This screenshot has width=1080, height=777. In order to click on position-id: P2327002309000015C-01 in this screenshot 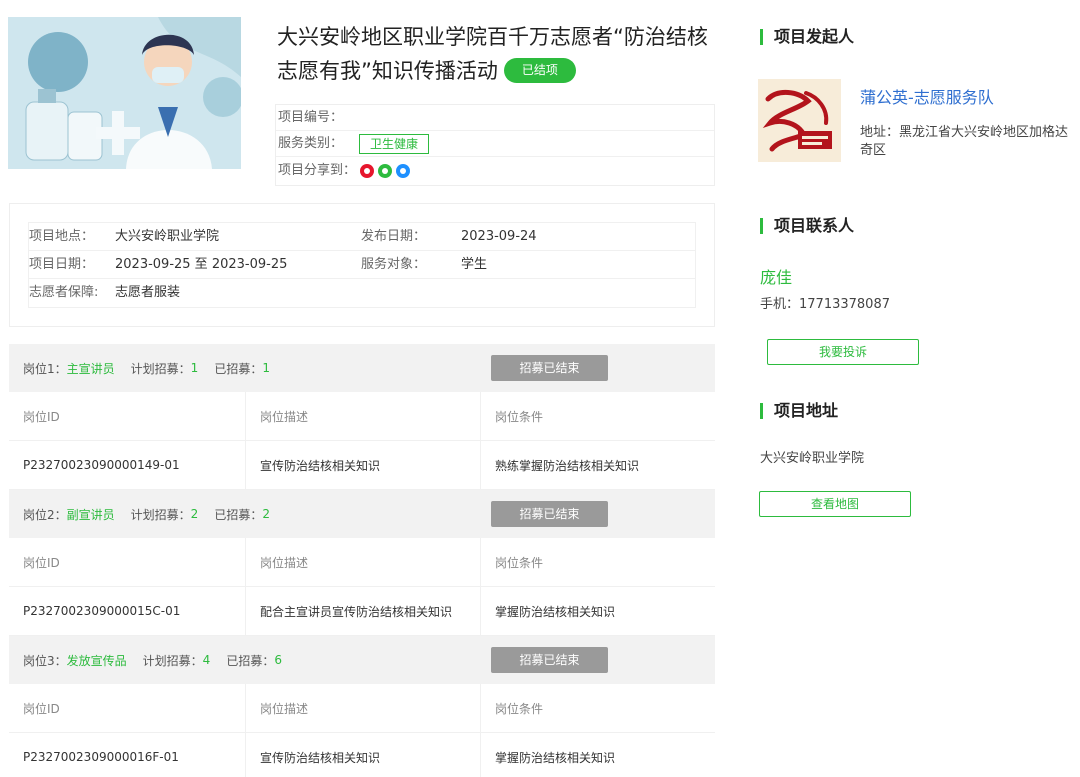, I will do `click(102, 611)`.